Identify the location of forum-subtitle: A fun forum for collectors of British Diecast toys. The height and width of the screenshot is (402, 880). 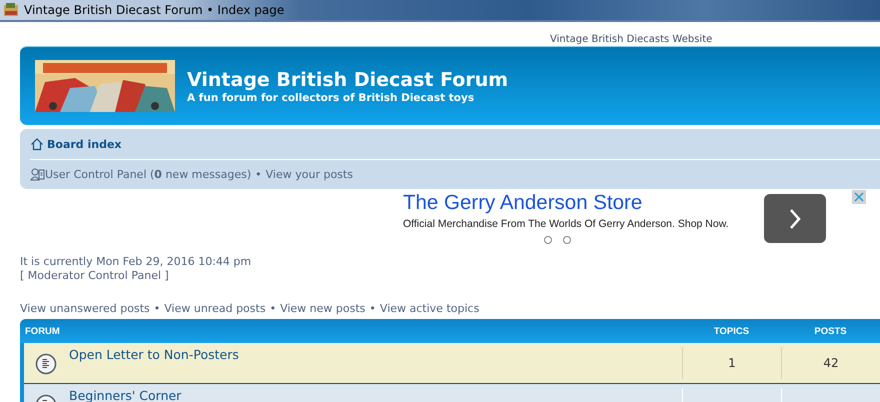
(331, 98).